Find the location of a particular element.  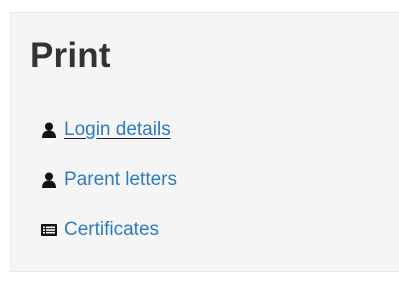

print-link-login-details: Login details is located at coordinates (105, 130).